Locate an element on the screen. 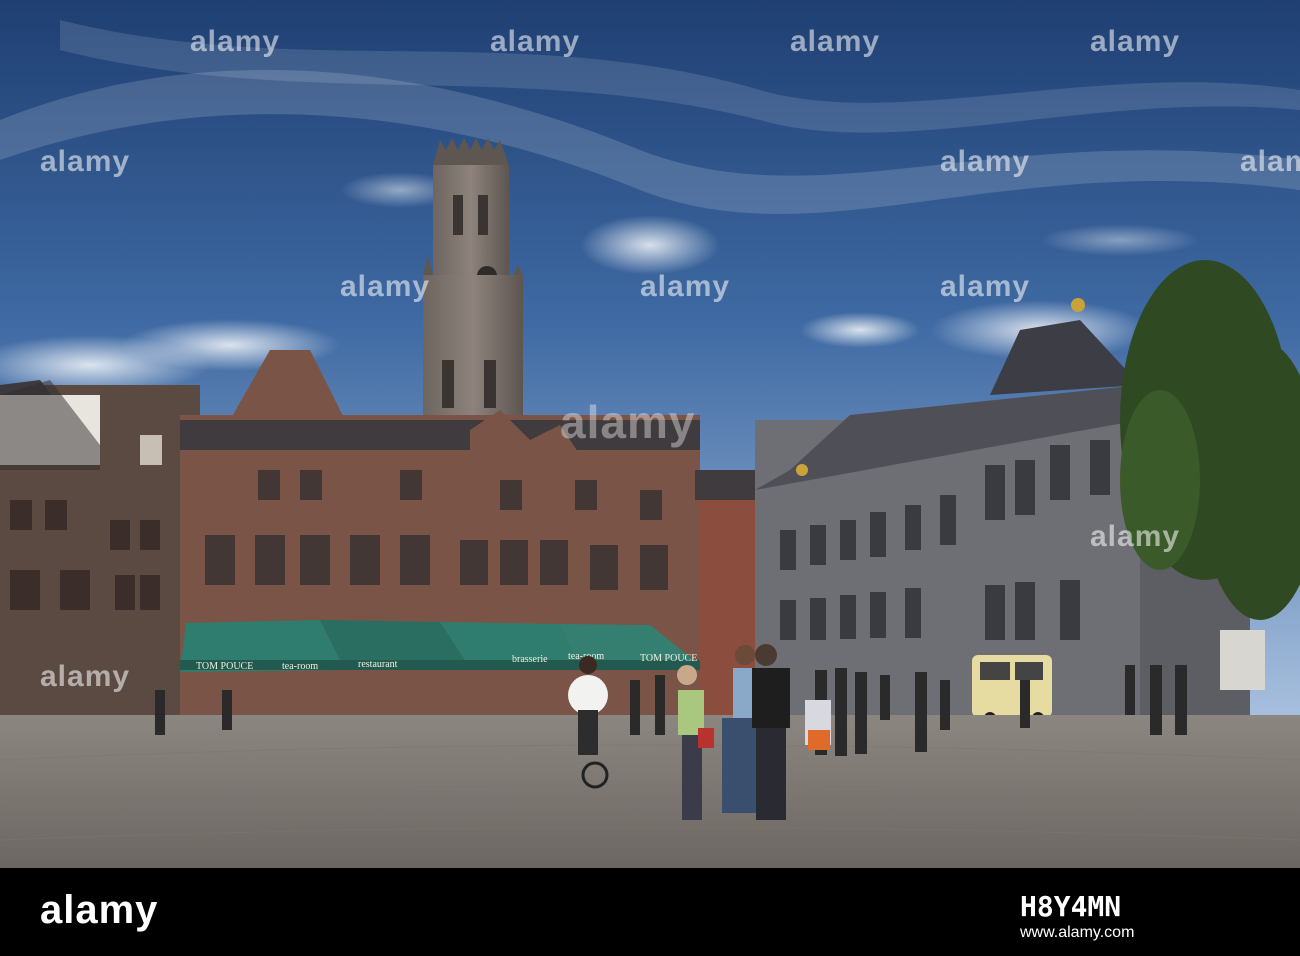 Image resolution: width=1300 pixels, height=956 pixels. watermark-10: alamy is located at coordinates (985, 286).